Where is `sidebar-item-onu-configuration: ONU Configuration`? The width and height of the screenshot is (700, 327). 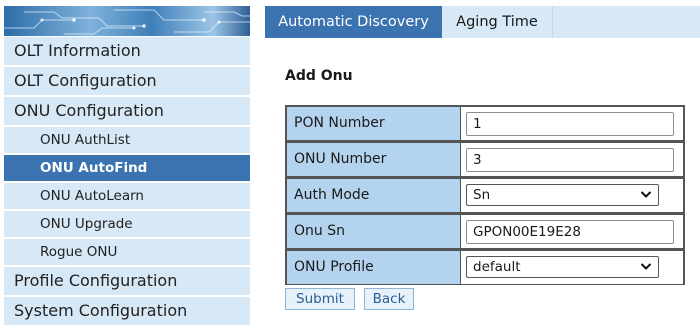
sidebar-item-onu-configuration: ONU Configuration is located at coordinates (127, 111).